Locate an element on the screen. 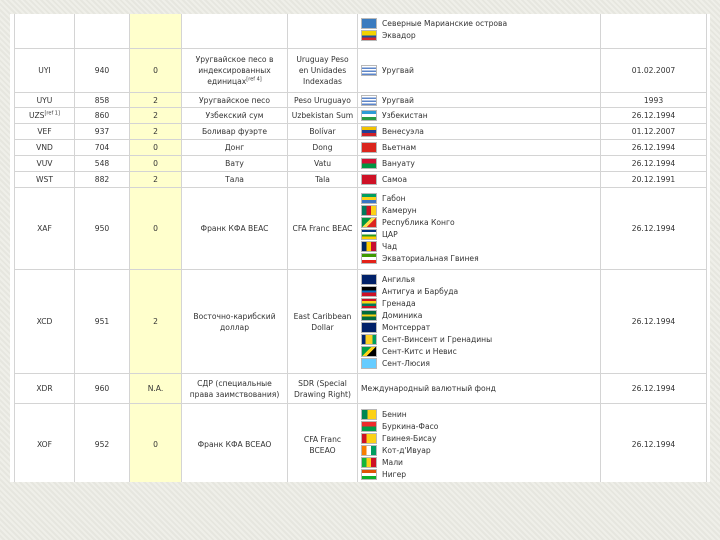 The height and width of the screenshot is (540, 720). currency-code-cell-text: VEF is located at coordinates (44, 131).